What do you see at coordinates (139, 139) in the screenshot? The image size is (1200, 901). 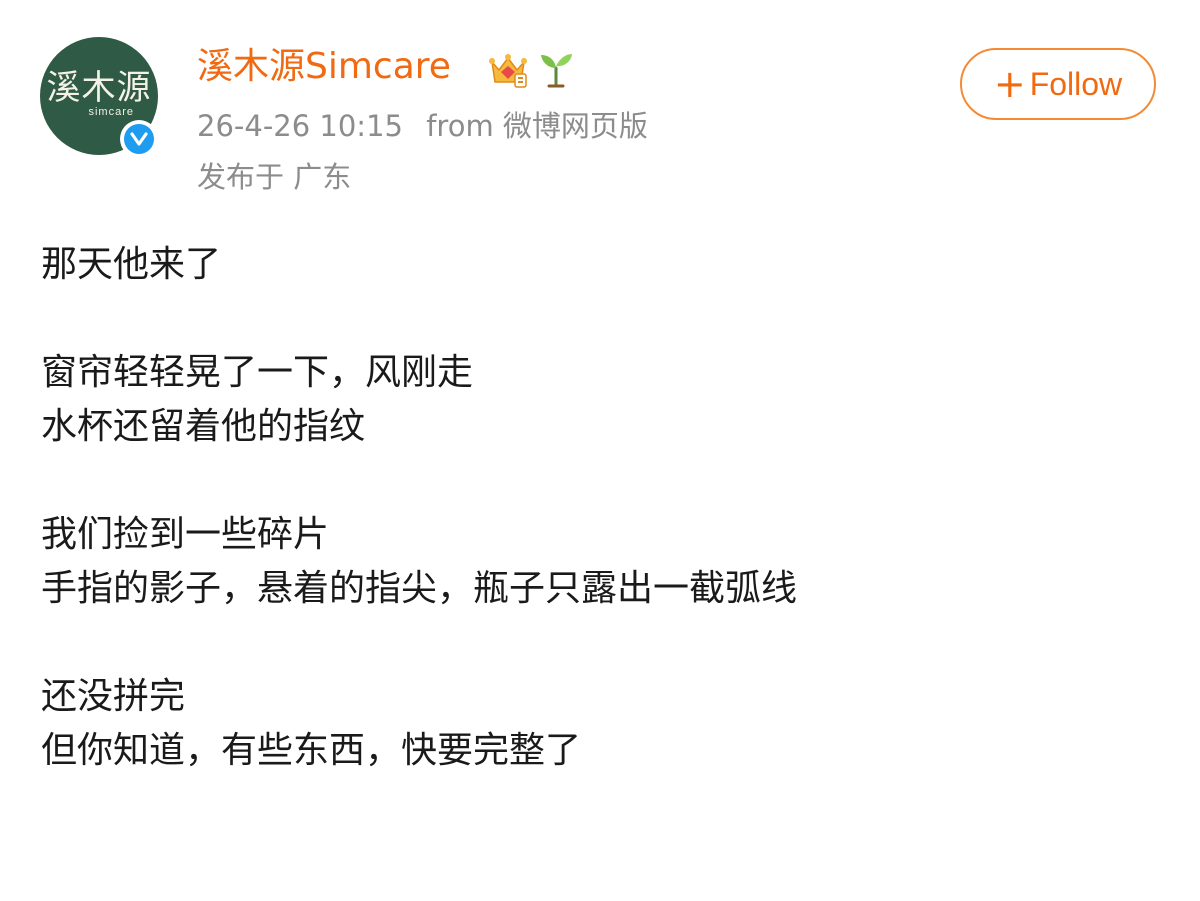 I see `verified-icon` at bounding box center [139, 139].